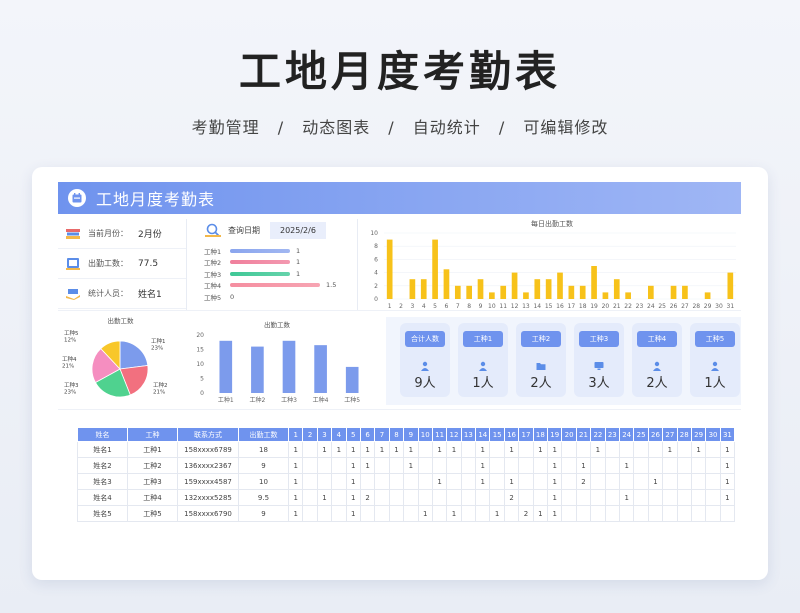 Image resolution: width=800 pixels, height=613 pixels. I want to click on table-row: 姓名3 工种3 159xxxx4587 10 1 1 1 1 1 1 2 1 1, so click(406, 481).